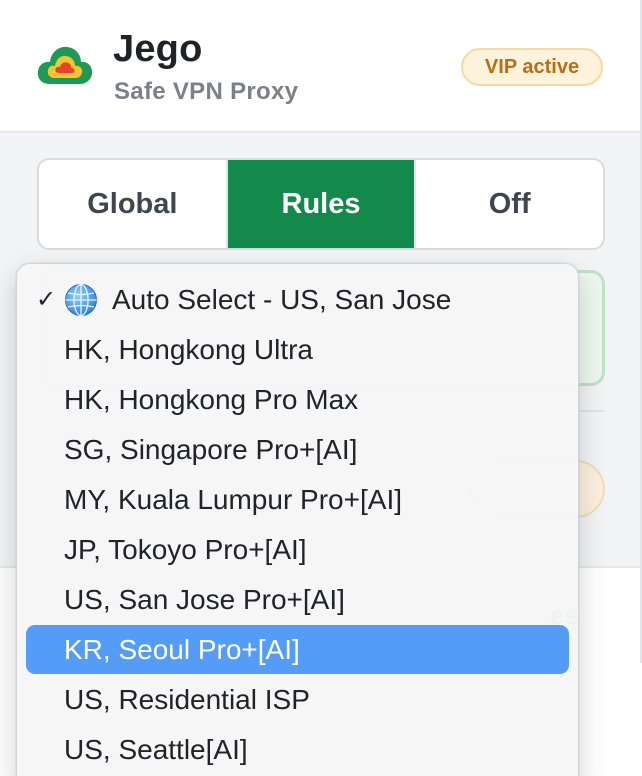  Describe the element at coordinates (189, 349) in the screenshot. I see `server-option-label: HK, Hongkong Ultra` at that location.